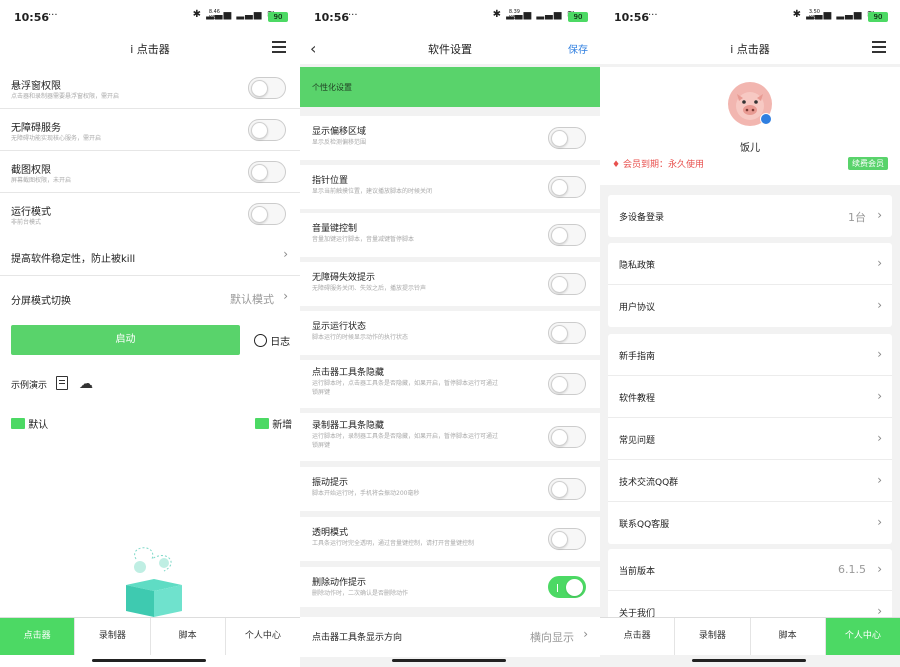  What do you see at coordinates (750, 523) in the screenshot?
I see `list-item: 联系QQ客服 ›` at bounding box center [750, 523].